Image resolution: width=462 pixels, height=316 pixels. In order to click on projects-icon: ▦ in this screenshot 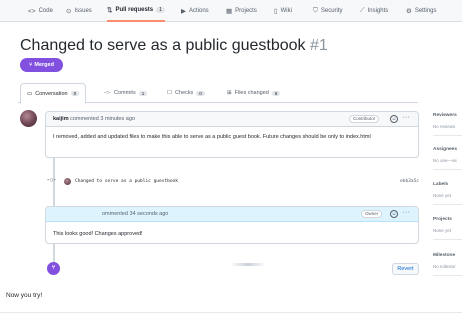, I will do `click(229, 11)`.